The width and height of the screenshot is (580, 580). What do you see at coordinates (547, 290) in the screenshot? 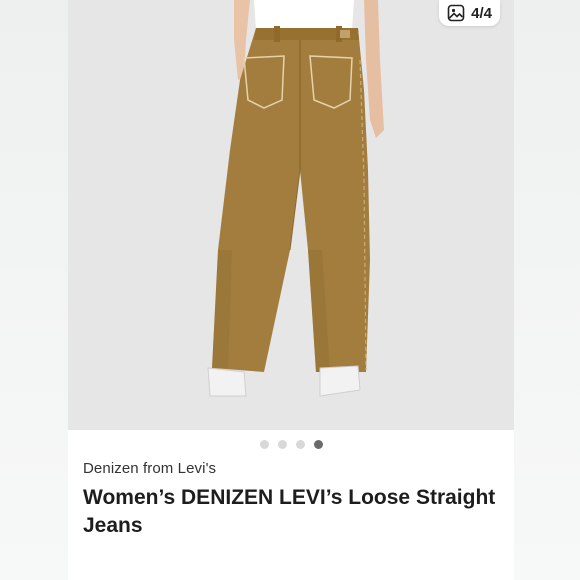
I see `right-backdrop` at bounding box center [547, 290].